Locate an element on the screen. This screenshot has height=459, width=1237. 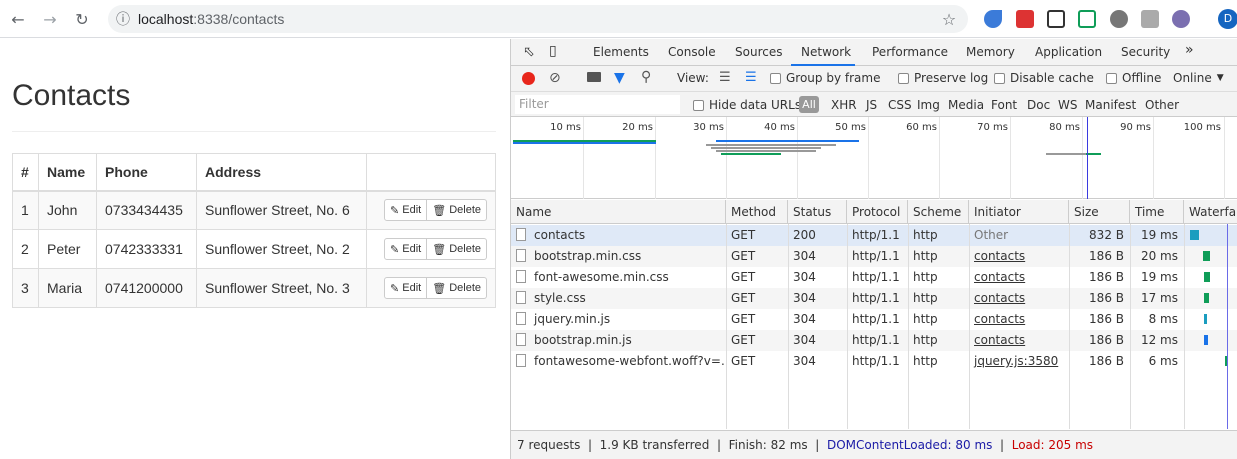
preserve-log-checkbox: Preserve log is located at coordinates (943, 78).